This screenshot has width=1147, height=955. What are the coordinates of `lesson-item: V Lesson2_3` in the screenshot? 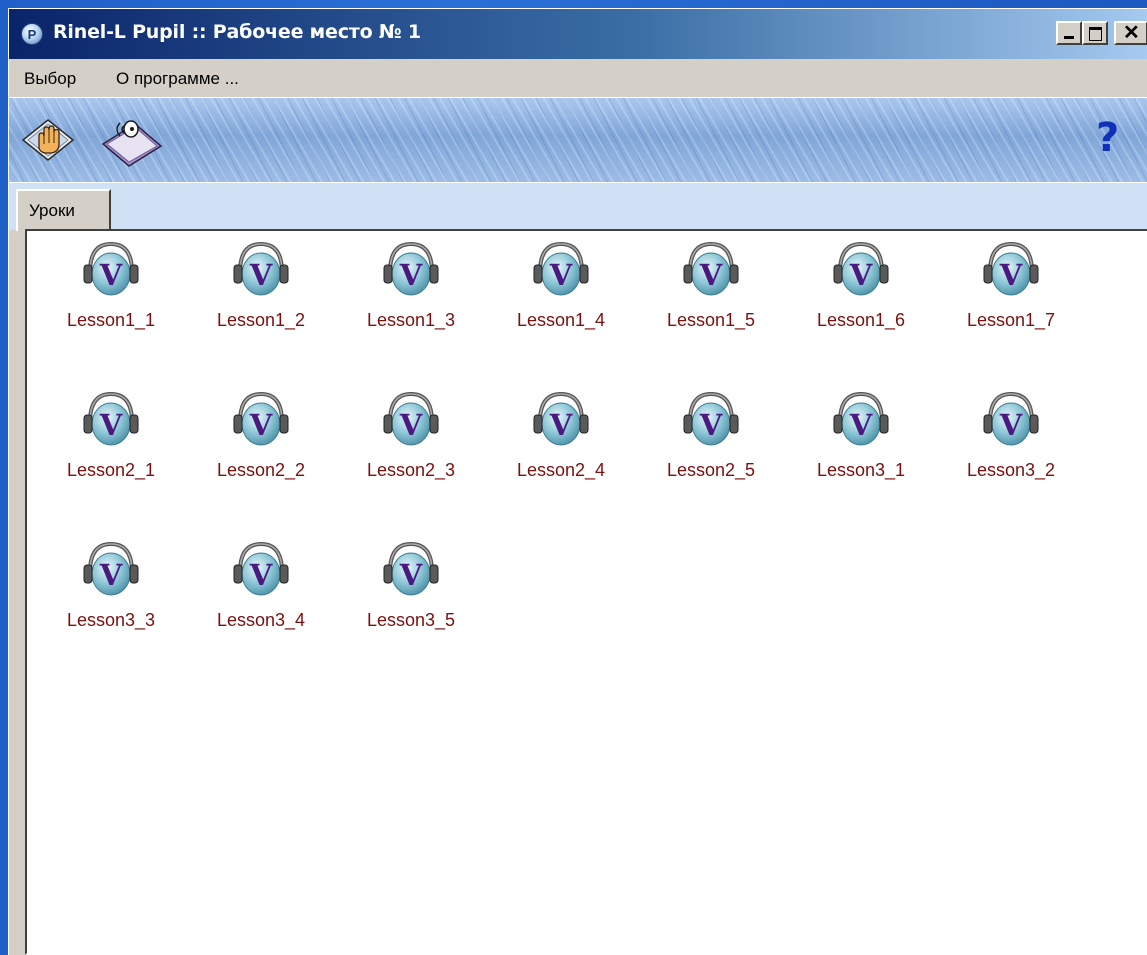 It's located at (411, 437).